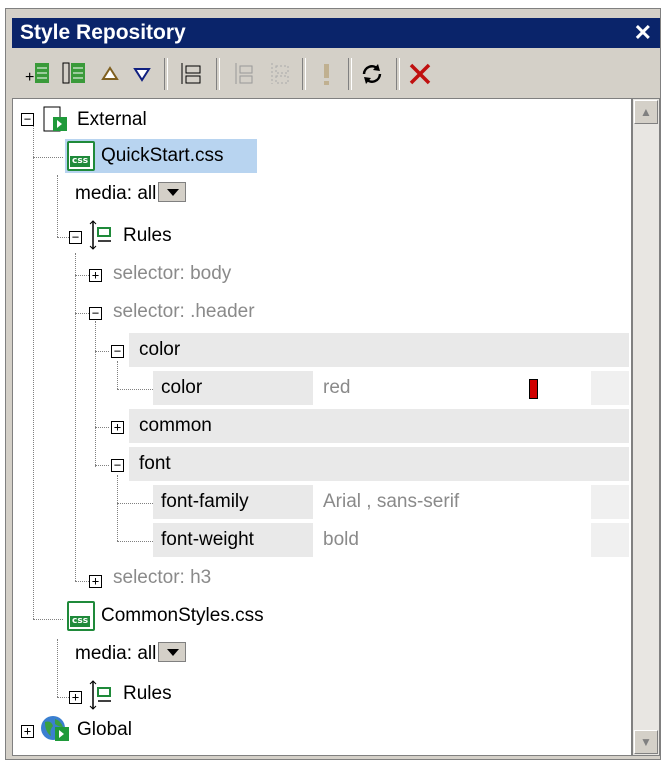  Describe the element at coordinates (326, 74) in the screenshot. I see `important-icon` at that location.